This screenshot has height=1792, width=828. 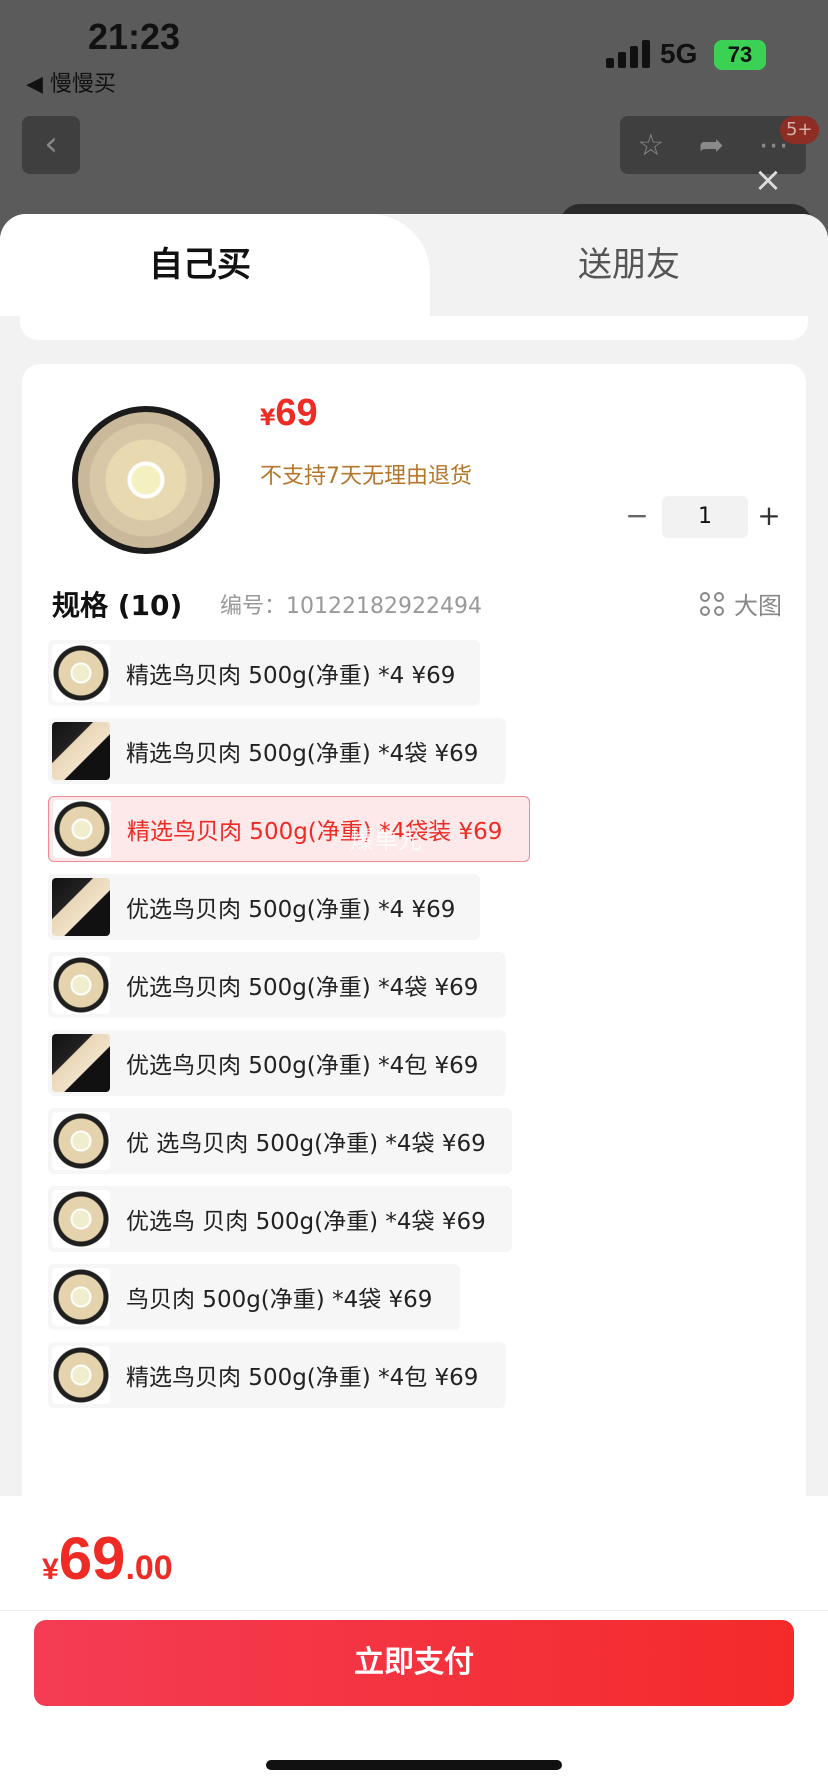 What do you see at coordinates (215, 265) in the screenshot?
I see `tab-buy-self: 自己买` at bounding box center [215, 265].